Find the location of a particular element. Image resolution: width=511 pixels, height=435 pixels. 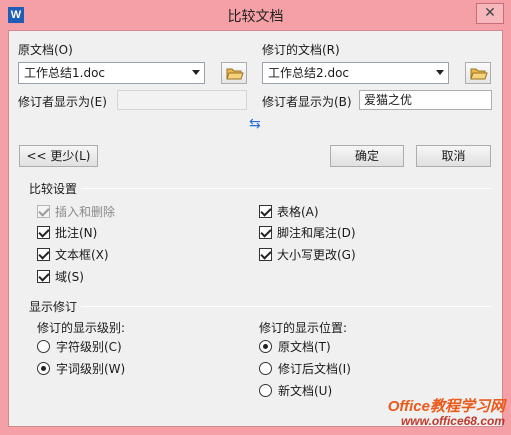

close-button: ✕ is located at coordinates (490, 13).